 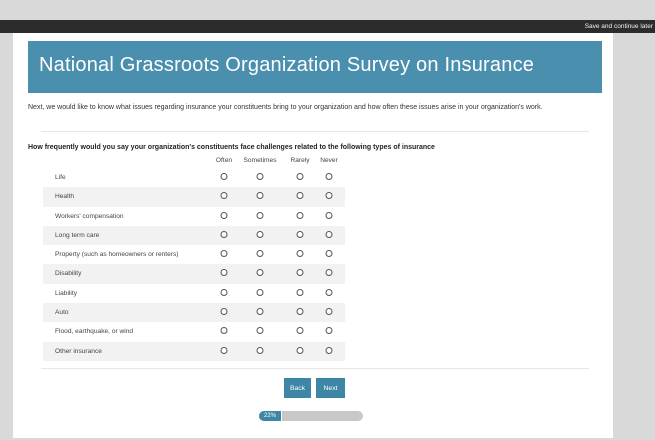 I want to click on progress-bar: 22%, so click(x=311, y=416).